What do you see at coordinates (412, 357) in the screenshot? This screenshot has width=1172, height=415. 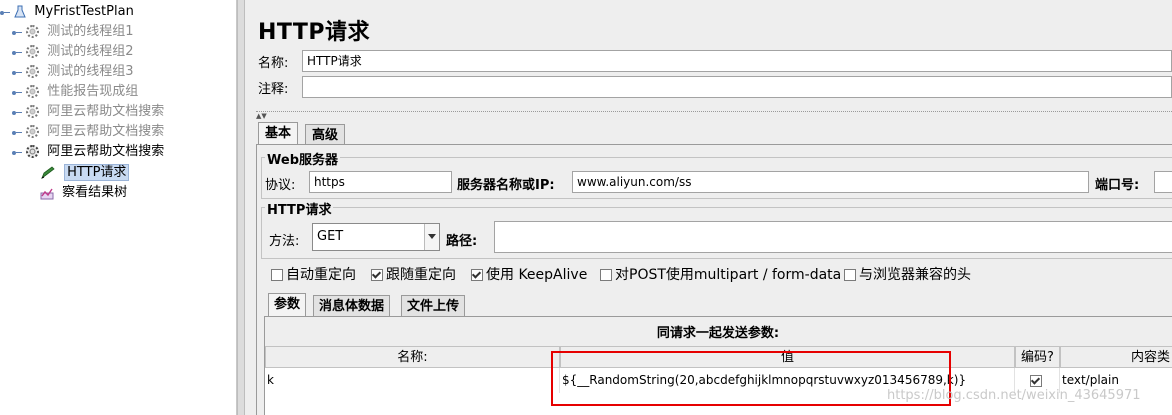 I see `column-header-name: 名称:` at bounding box center [412, 357].